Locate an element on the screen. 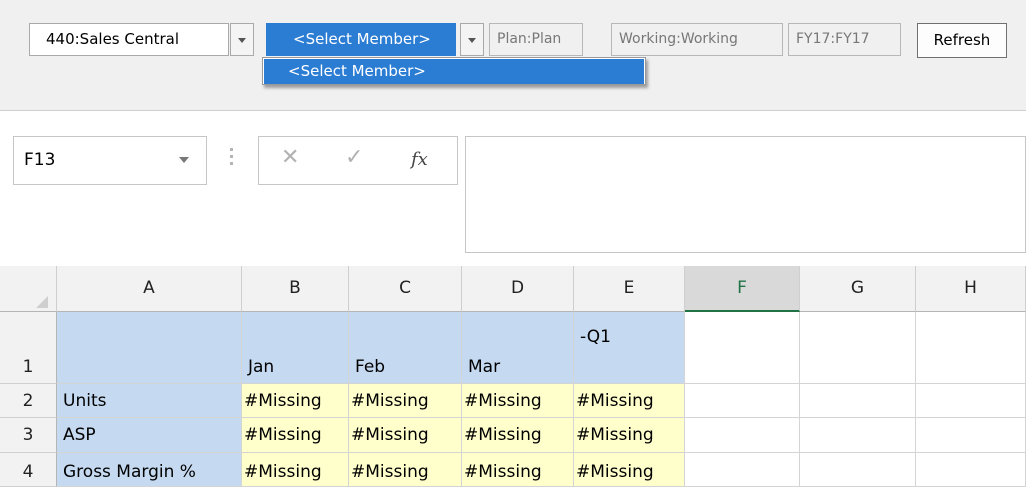  cell-c4: #Missing is located at coordinates (405, 470).